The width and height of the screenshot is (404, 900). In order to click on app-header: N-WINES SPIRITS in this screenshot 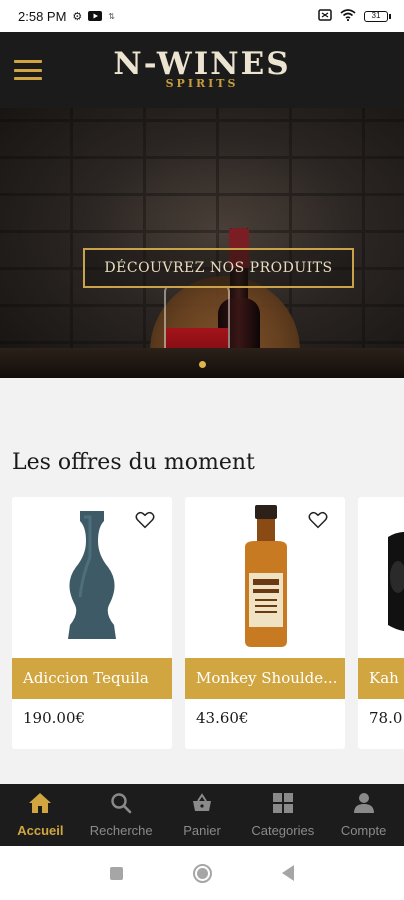, I will do `click(202, 70)`.